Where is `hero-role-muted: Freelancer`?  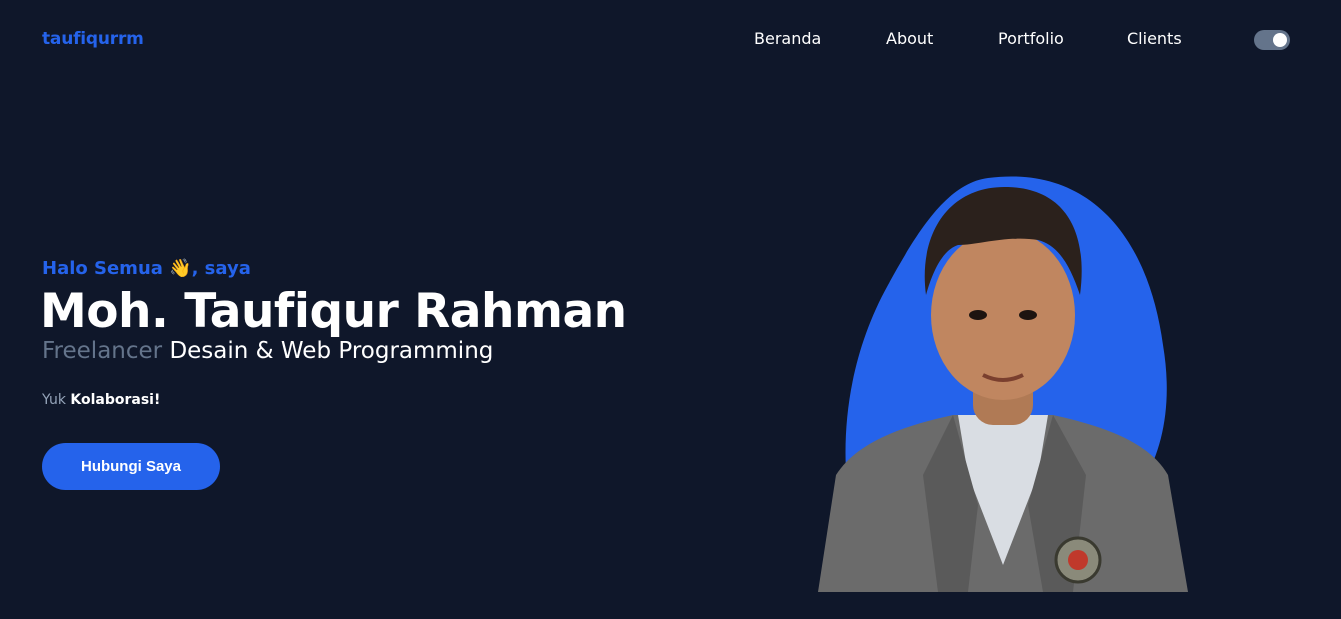 hero-role-muted: Freelancer is located at coordinates (102, 351).